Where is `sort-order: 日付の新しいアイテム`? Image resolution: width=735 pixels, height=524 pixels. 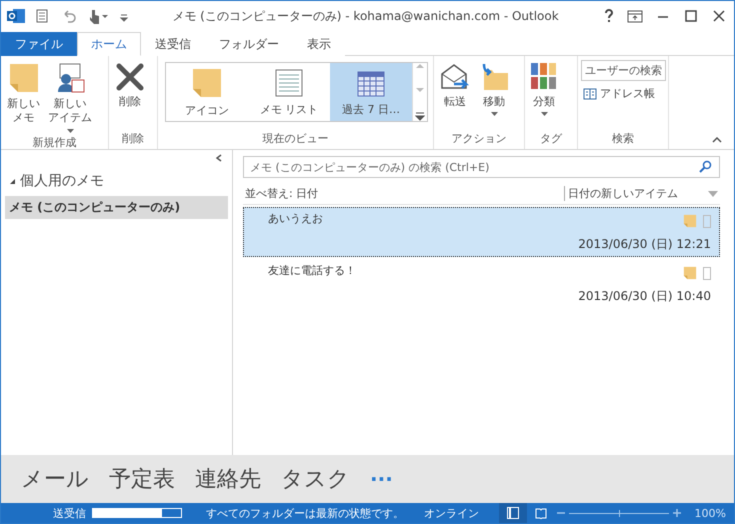 sort-order: 日付の新しいアイテム is located at coordinates (636, 193).